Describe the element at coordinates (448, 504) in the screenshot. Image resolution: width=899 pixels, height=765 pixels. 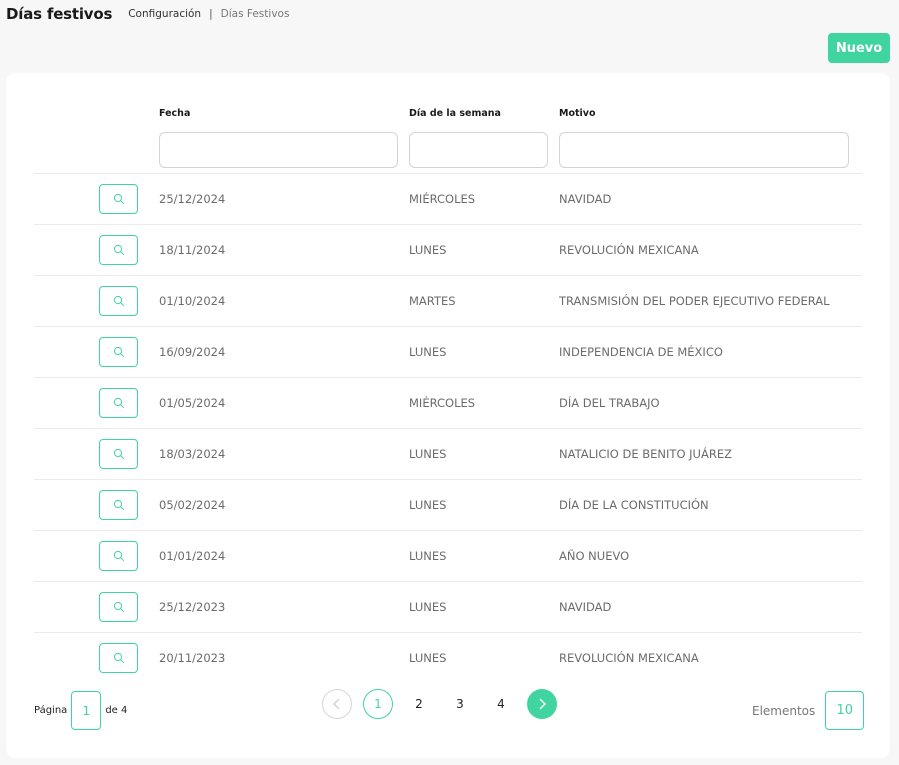
I see `table-row: 05/02/2024 LUNES DÍA DE LA CONSTITUCIÓN` at that location.